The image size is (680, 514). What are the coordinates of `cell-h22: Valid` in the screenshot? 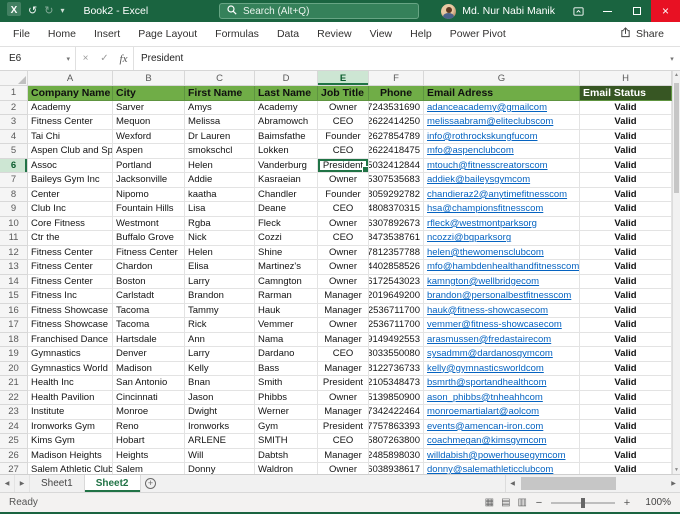 It's located at (626, 397).